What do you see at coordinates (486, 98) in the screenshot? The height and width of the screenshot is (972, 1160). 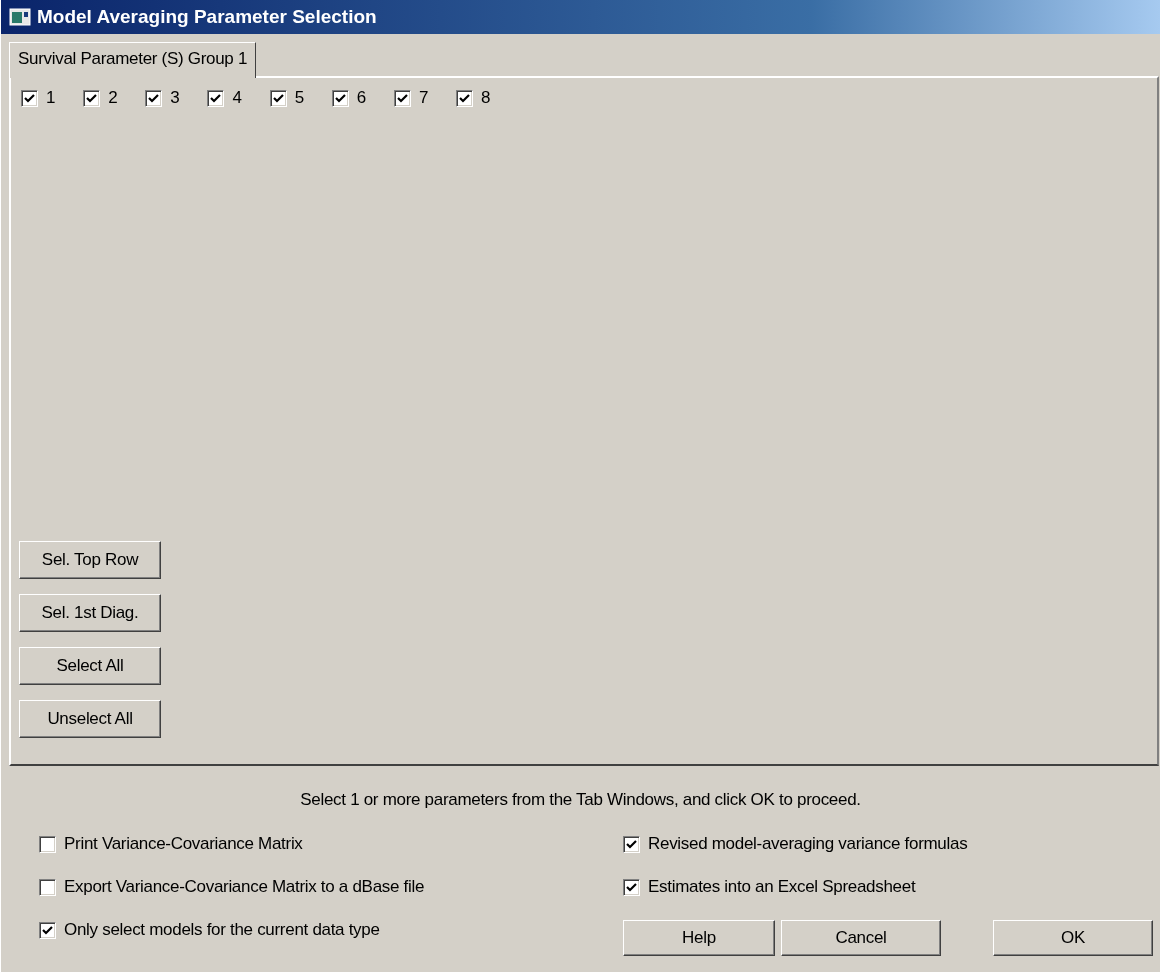 I see `checkbox-label: 8` at bounding box center [486, 98].